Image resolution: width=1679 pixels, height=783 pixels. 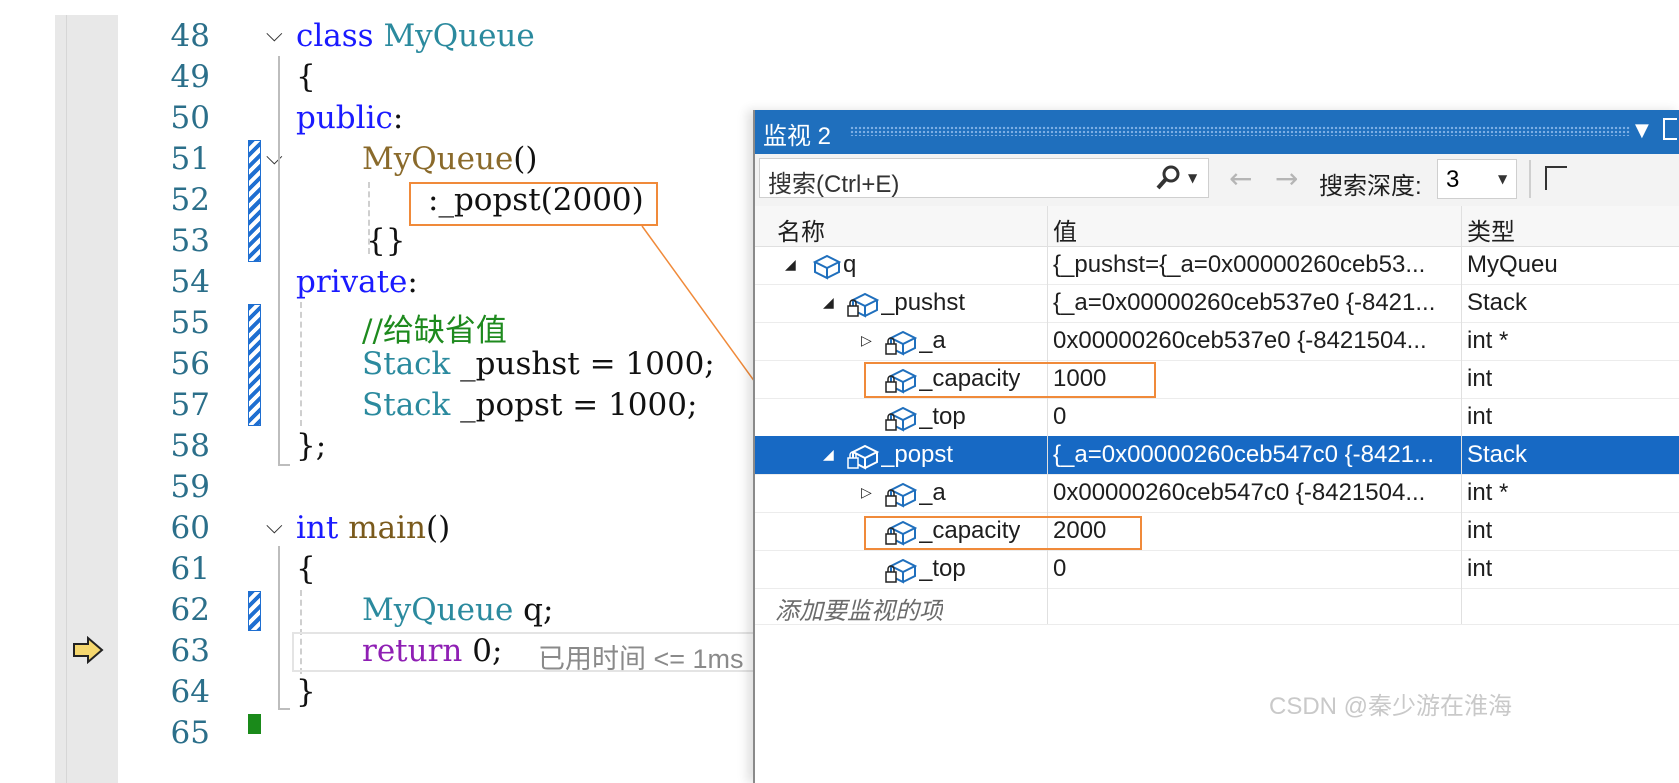 I want to click on window-menu-dropdown-icon: ▼, so click(x=1642, y=130).